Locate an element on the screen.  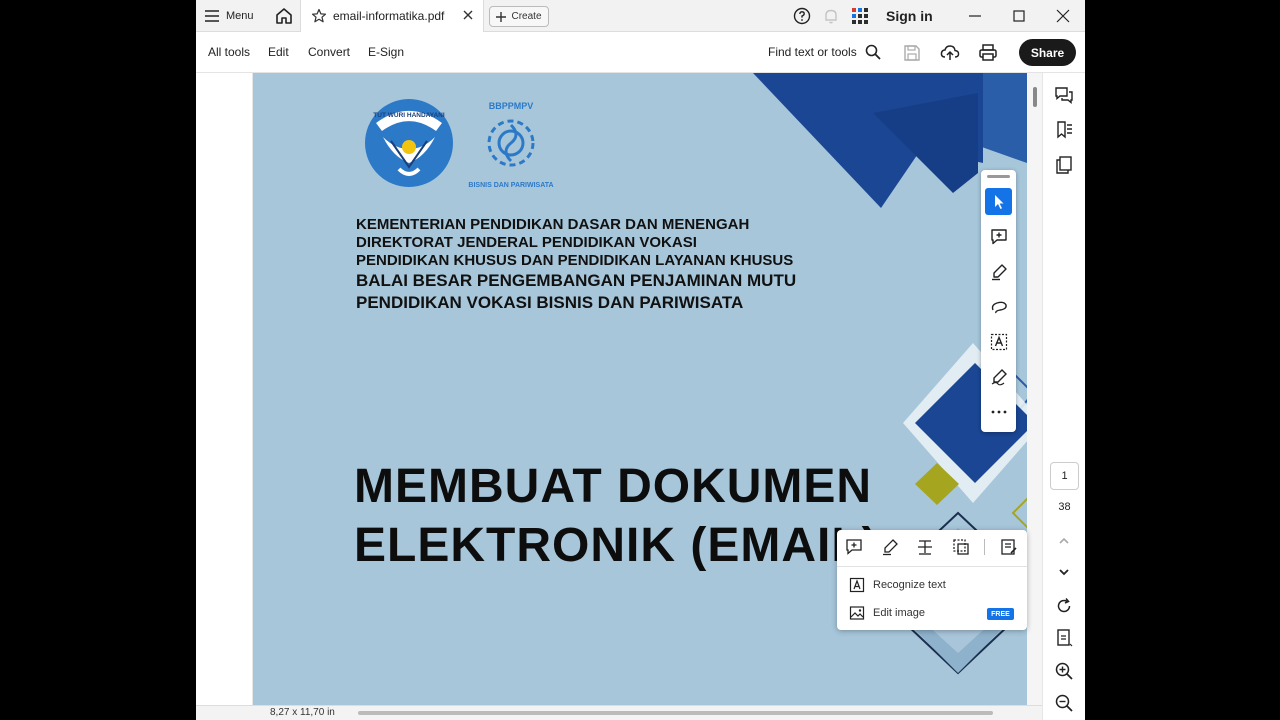
select-tool-button is located at coordinates (998, 201).